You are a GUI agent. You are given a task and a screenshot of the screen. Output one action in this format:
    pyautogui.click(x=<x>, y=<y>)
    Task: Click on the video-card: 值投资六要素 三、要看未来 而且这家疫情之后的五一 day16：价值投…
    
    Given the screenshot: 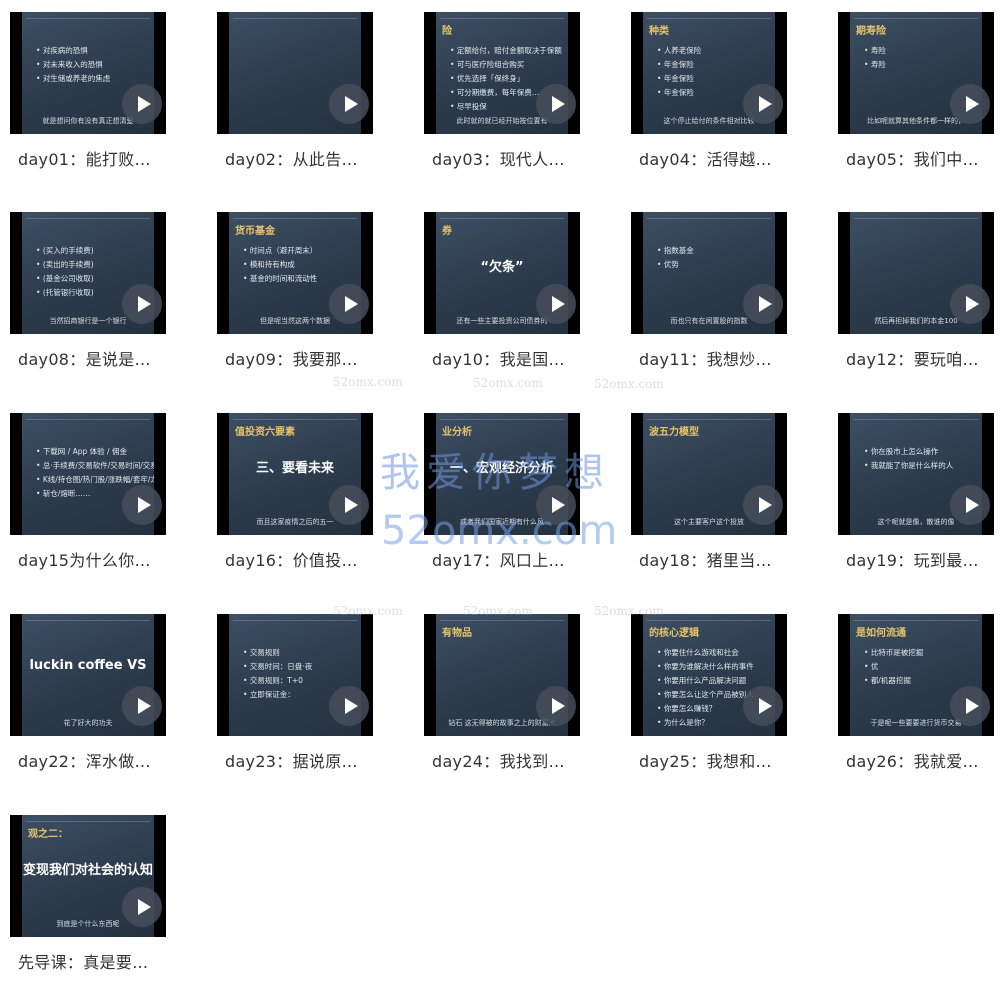 What is the action you would take?
    pyautogui.click(x=295, y=508)
    